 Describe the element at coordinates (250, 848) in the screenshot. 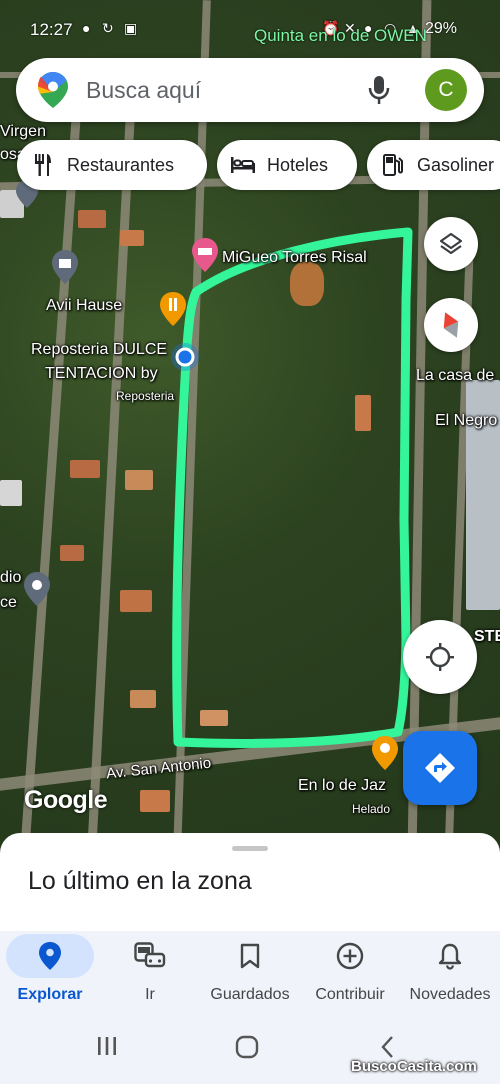

I see `sheet-drag-handle` at that location.